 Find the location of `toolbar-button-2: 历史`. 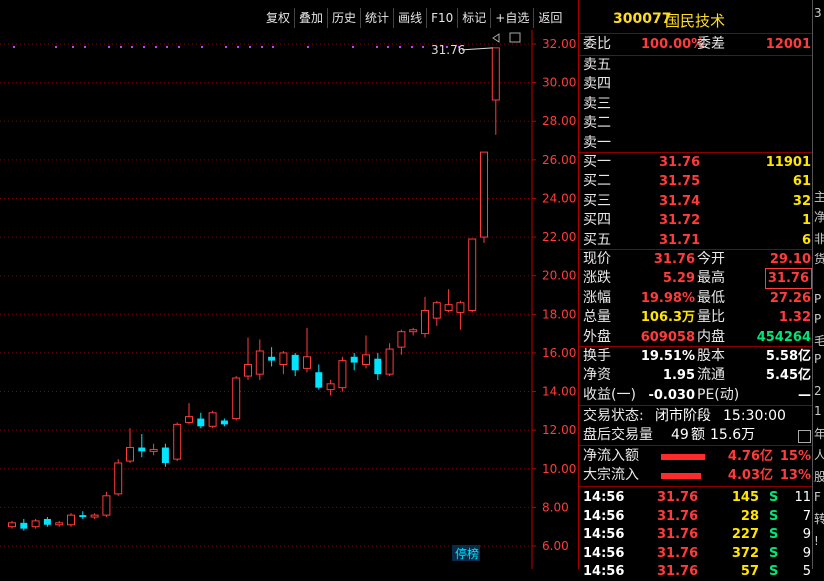

toolbar-button-2: 历史 is located at coordinates (343, 18).